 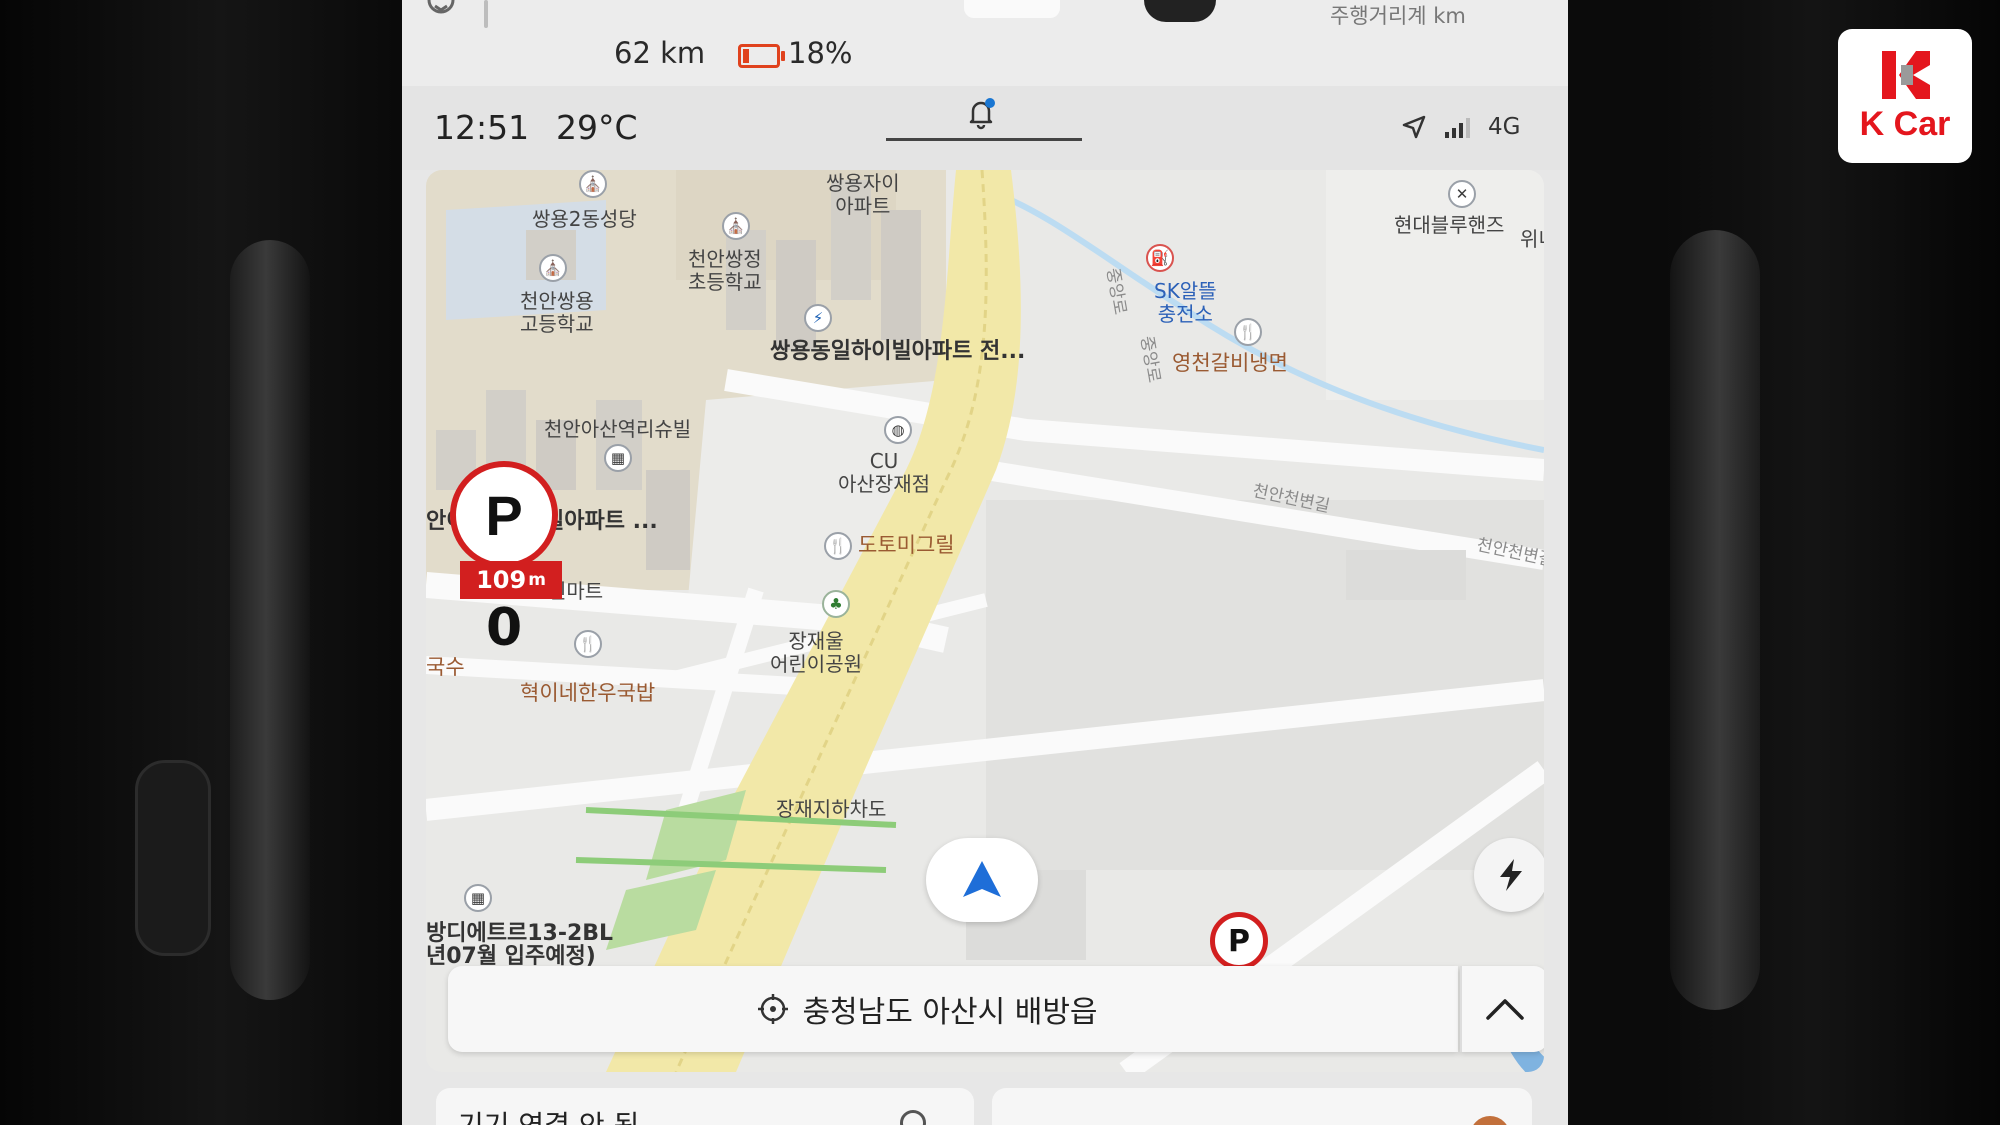 I want to click on gear-selector-knob, so click(x=1180, y=11).